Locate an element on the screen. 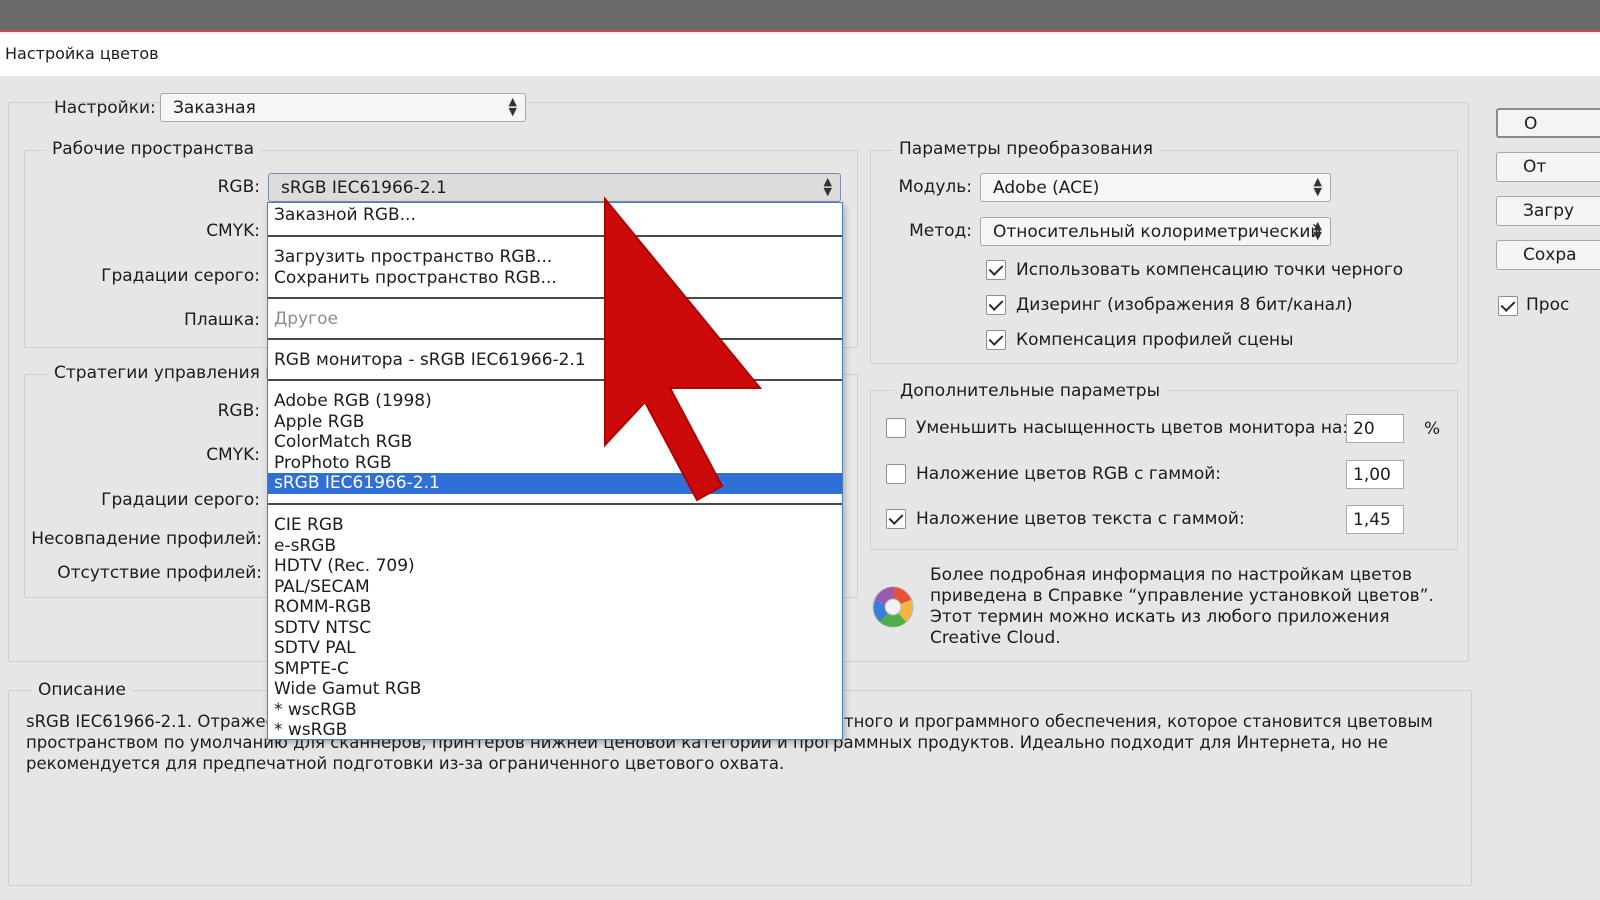  arrow-shape is located at coordinates (683, 349).